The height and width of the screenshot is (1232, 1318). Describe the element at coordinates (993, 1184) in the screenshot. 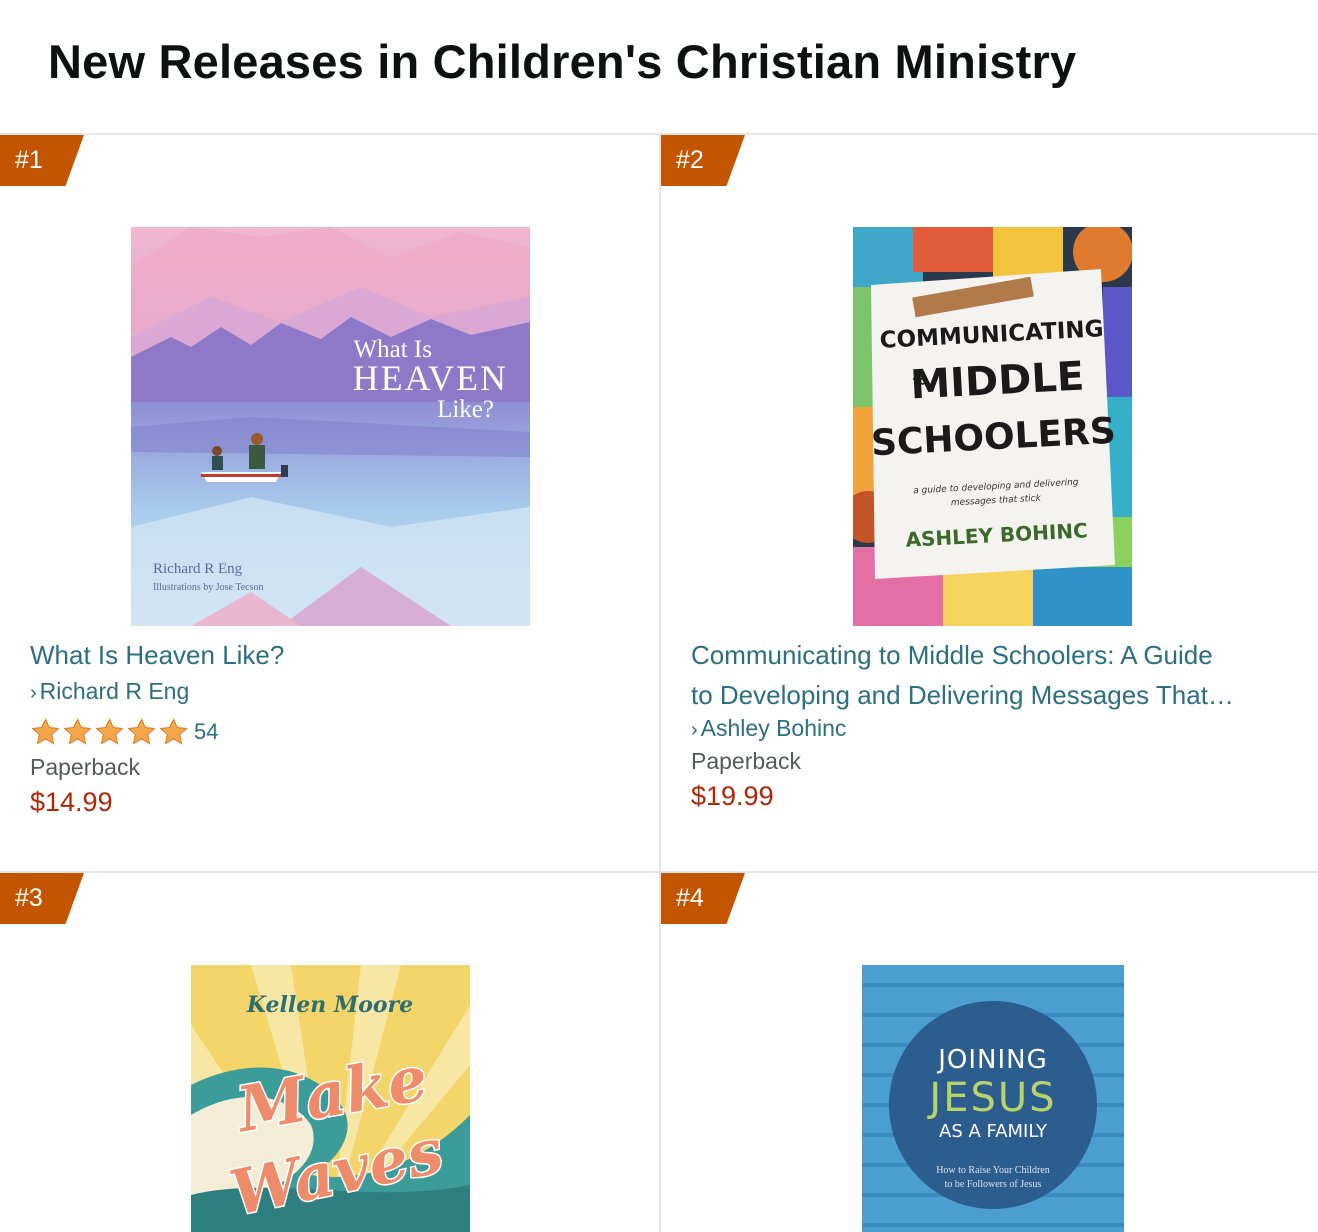

I see `cover-subtitle-line2: to be Followers of Jesus` at that location.